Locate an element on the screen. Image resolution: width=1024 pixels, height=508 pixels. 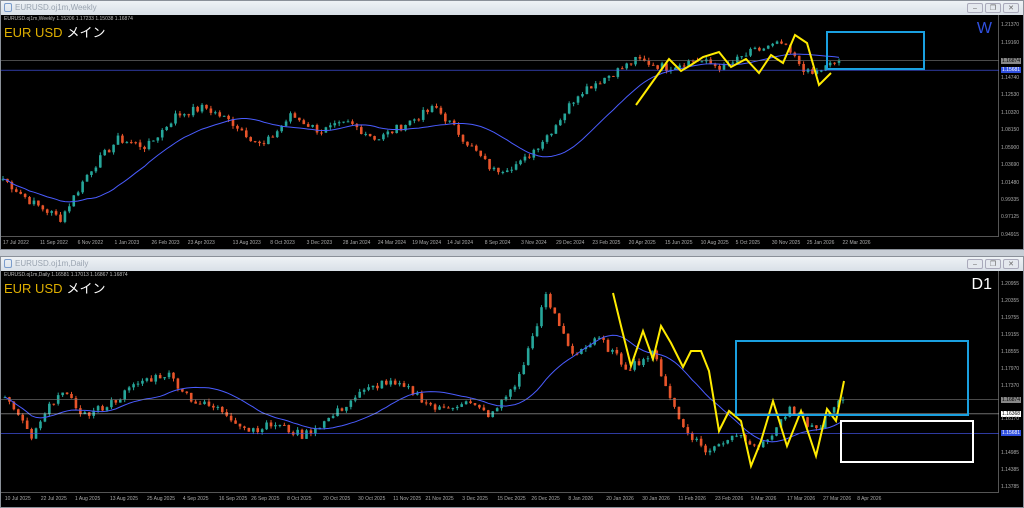
price-tick-label: 1.14740 is located at coordinates (1010, 77).